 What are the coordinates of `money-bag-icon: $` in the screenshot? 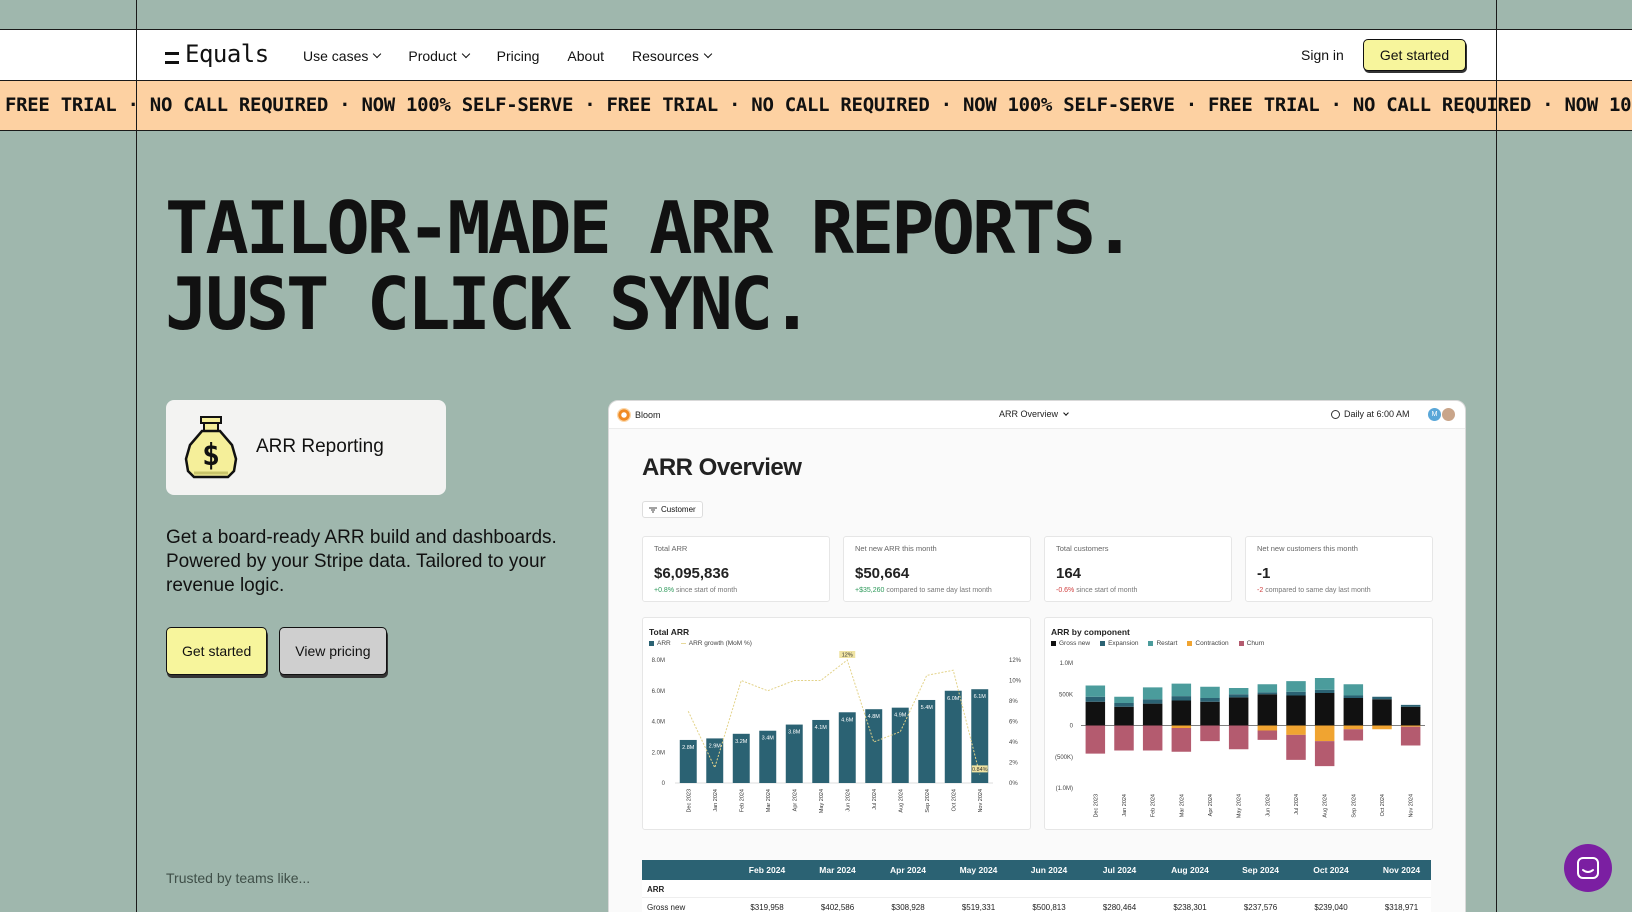 It's located at (211, 447).